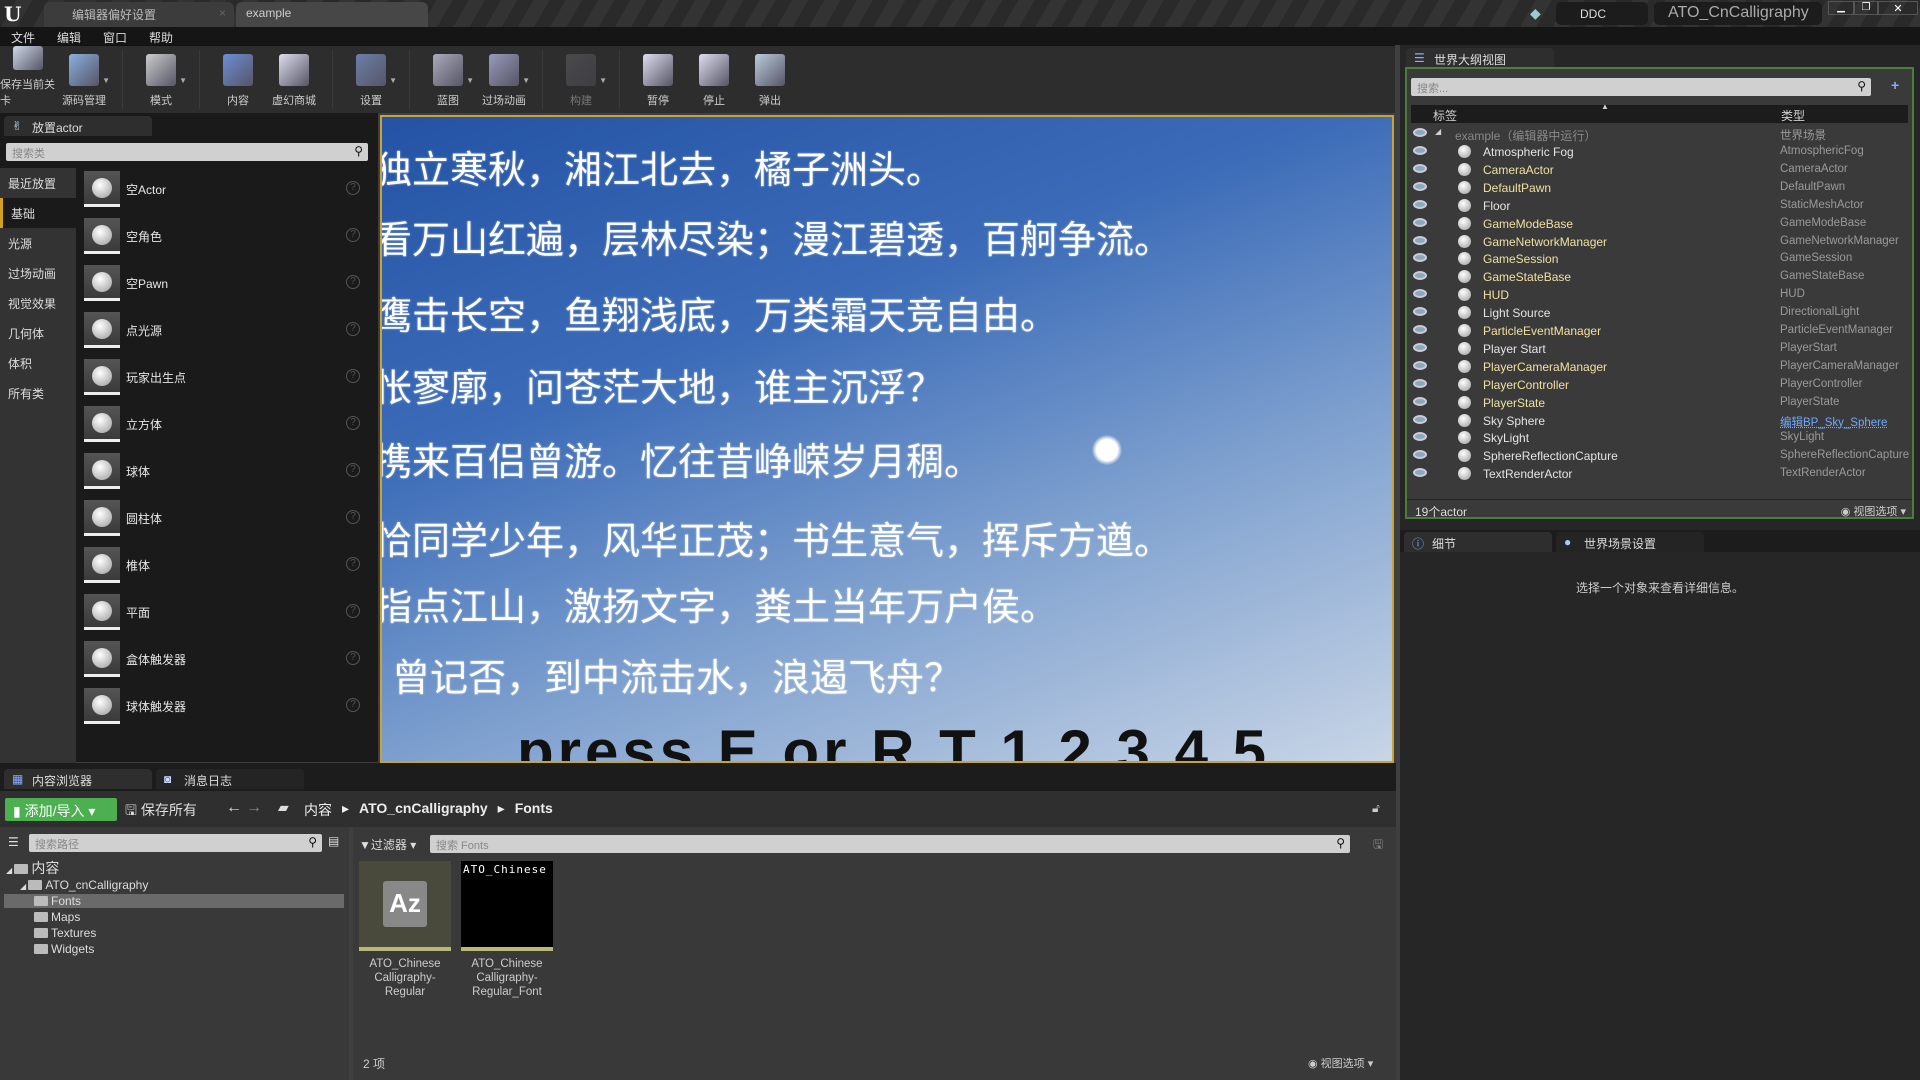  What do you see at coordinates (234, 808) in the screenshot?
I see `back-button: ←` at bounding box center [234, 808].